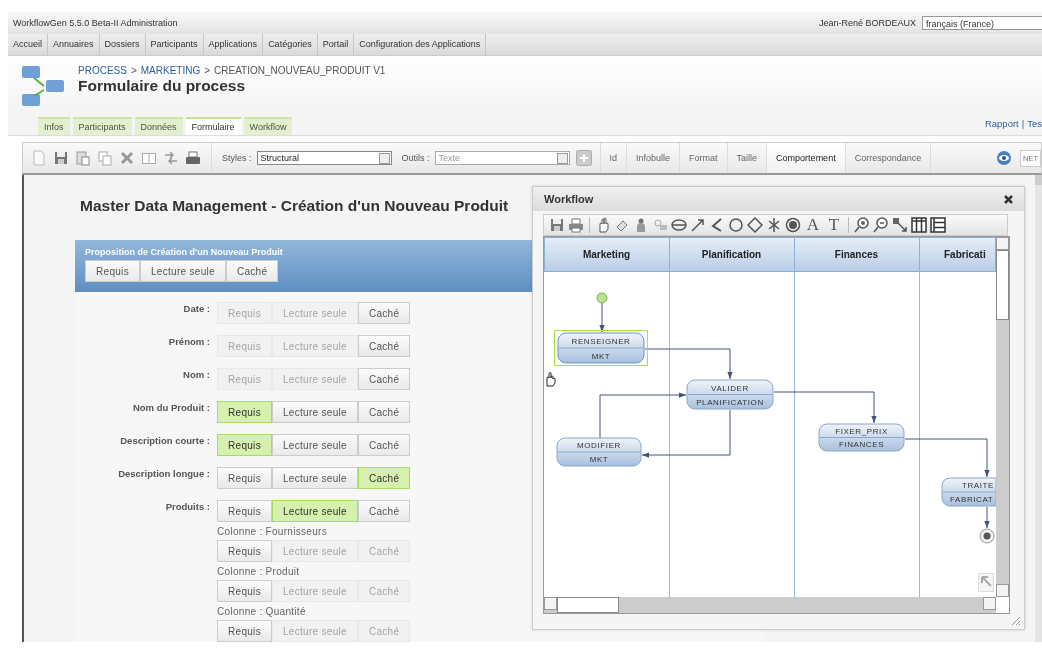 This screenshot has width=1042, height=649. Describe the element at coordinates (174, 44) in the screenshot. I see `menu-item: Participants` at that location.